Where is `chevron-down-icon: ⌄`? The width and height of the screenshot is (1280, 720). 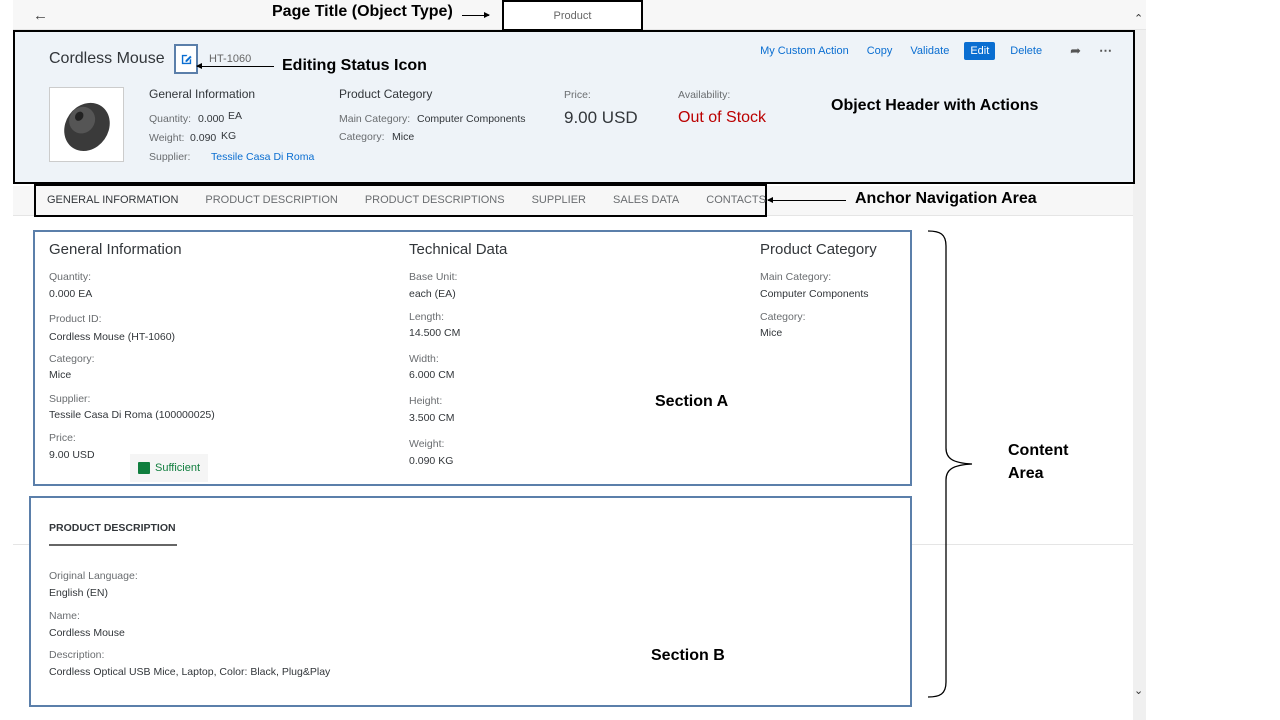
chevron-down-icon: ⌄ is located at coordinates (1138, 690).